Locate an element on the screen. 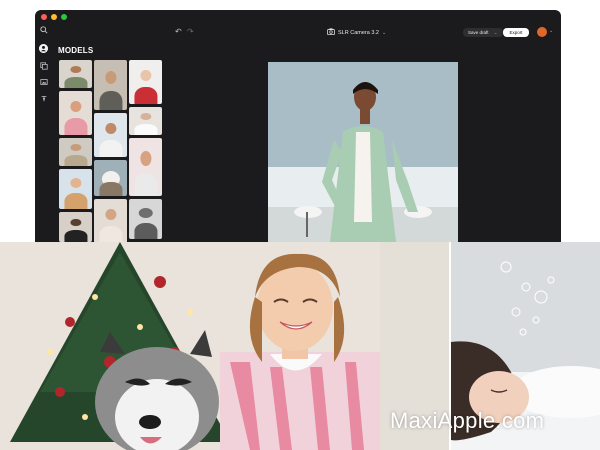 The width and height of the screenshot is (600, 450). canvas-photo is located at coordinates (363, 152).